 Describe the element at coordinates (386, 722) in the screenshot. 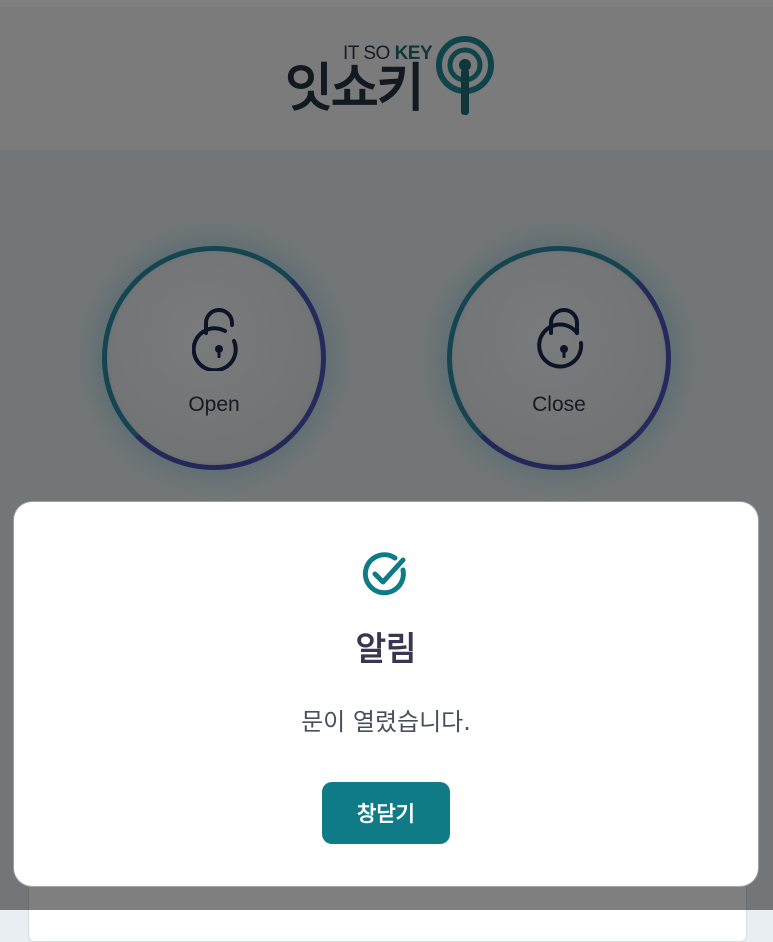

I see `dialog-message: 문이 열렸습니다.` at that location.